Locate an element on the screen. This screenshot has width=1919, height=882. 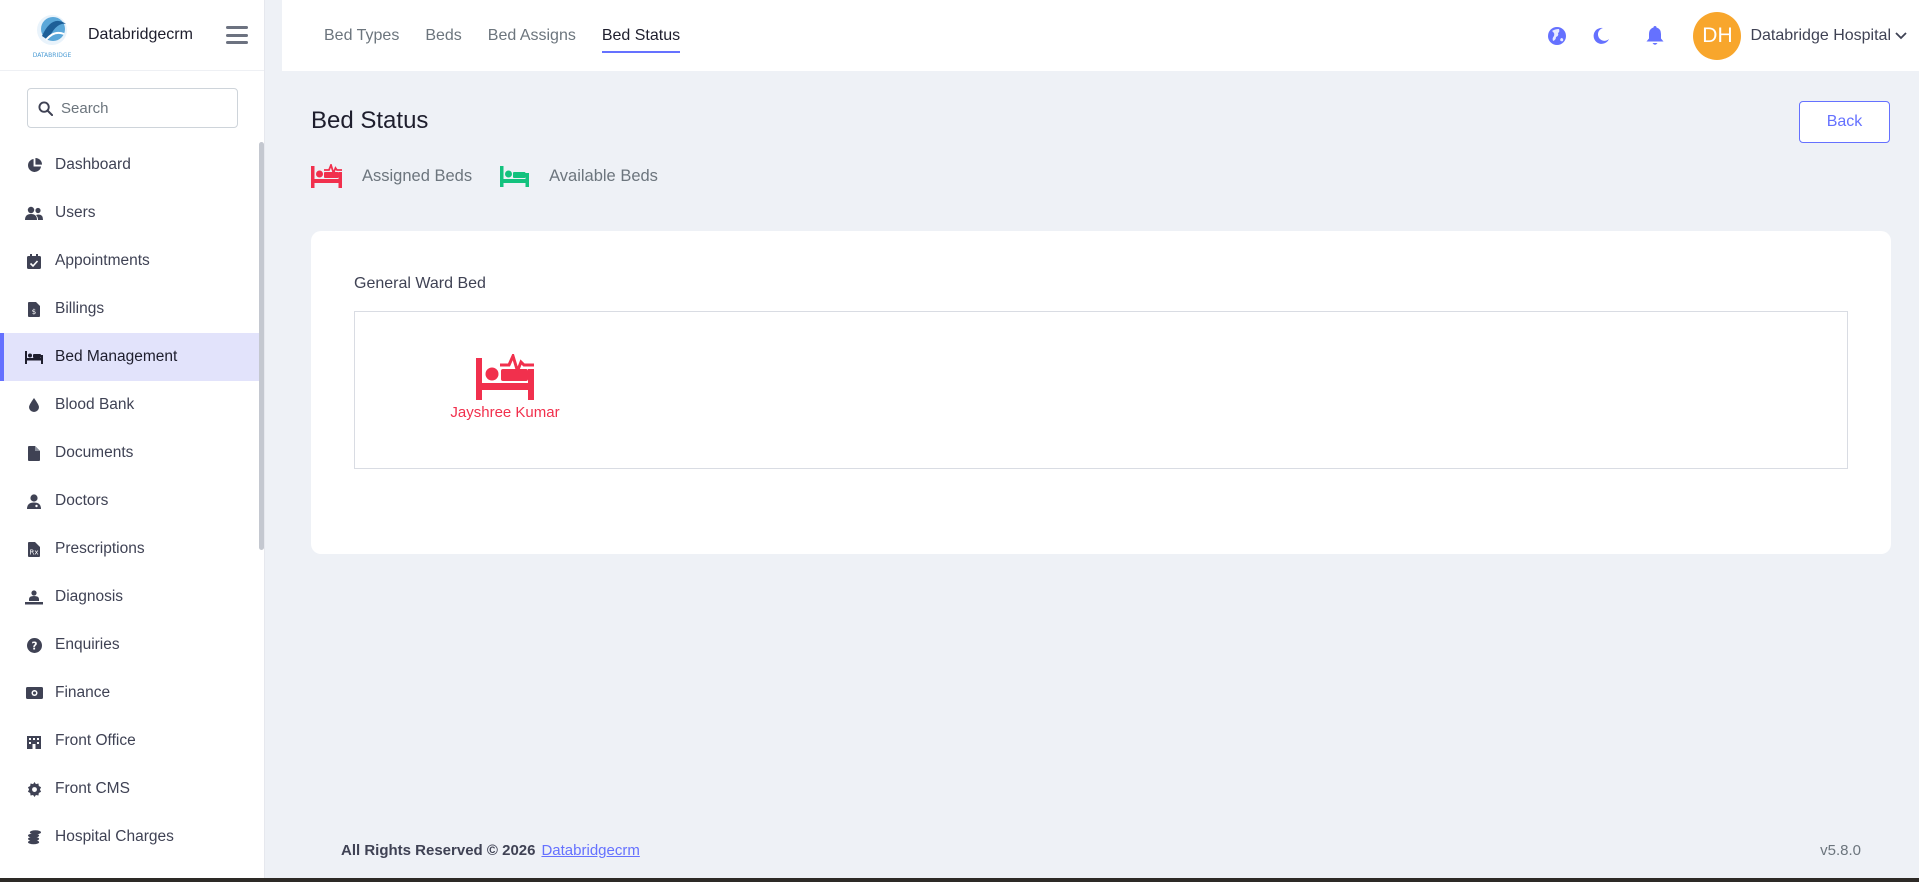
bed-patient-name: Jayshree Kumar is located at coordinates (505, 412).